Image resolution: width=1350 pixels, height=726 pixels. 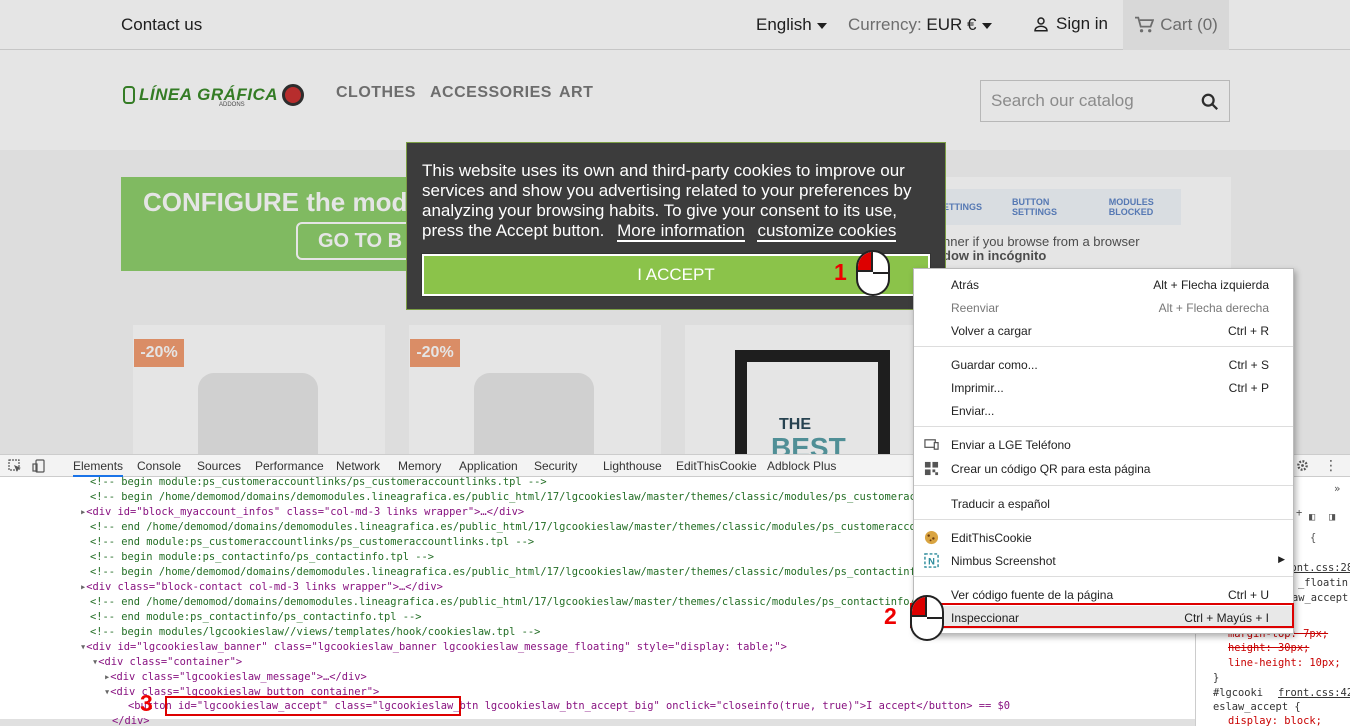 I want to click on tab-sources: Sources, so click(x=219, y=466).